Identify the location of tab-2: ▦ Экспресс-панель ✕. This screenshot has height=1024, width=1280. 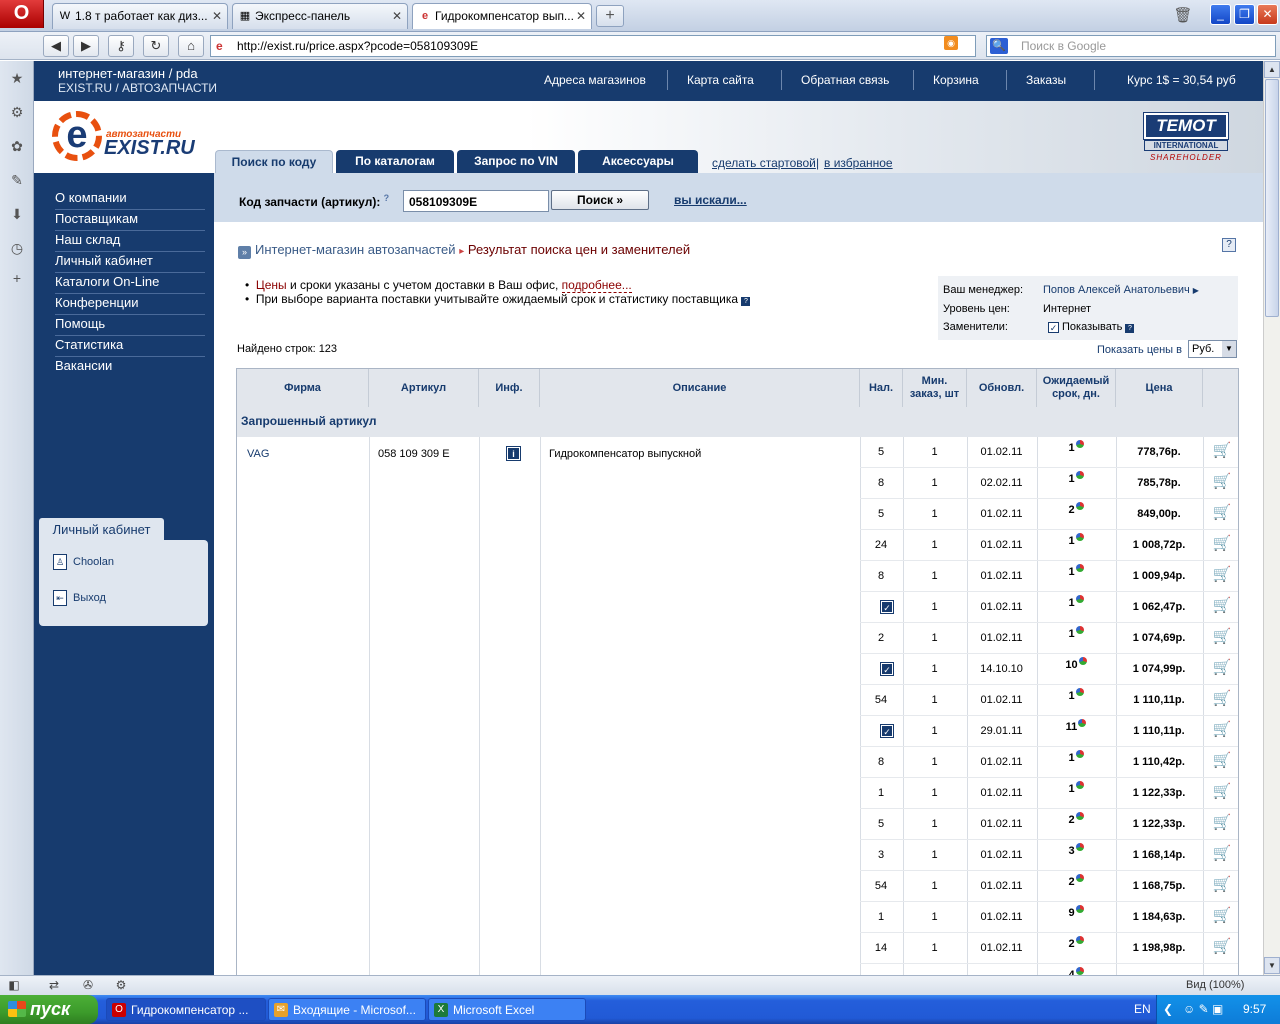
(320, 16).